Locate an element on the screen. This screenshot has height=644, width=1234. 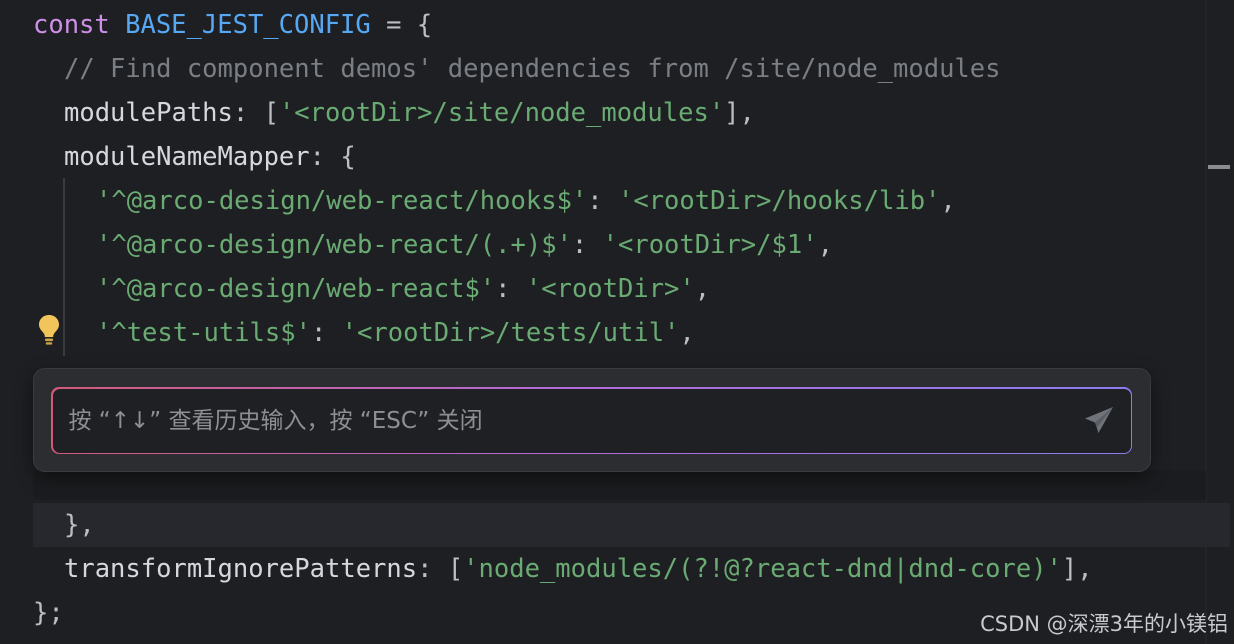
code-line: }, is located at coordinates (64, 525).